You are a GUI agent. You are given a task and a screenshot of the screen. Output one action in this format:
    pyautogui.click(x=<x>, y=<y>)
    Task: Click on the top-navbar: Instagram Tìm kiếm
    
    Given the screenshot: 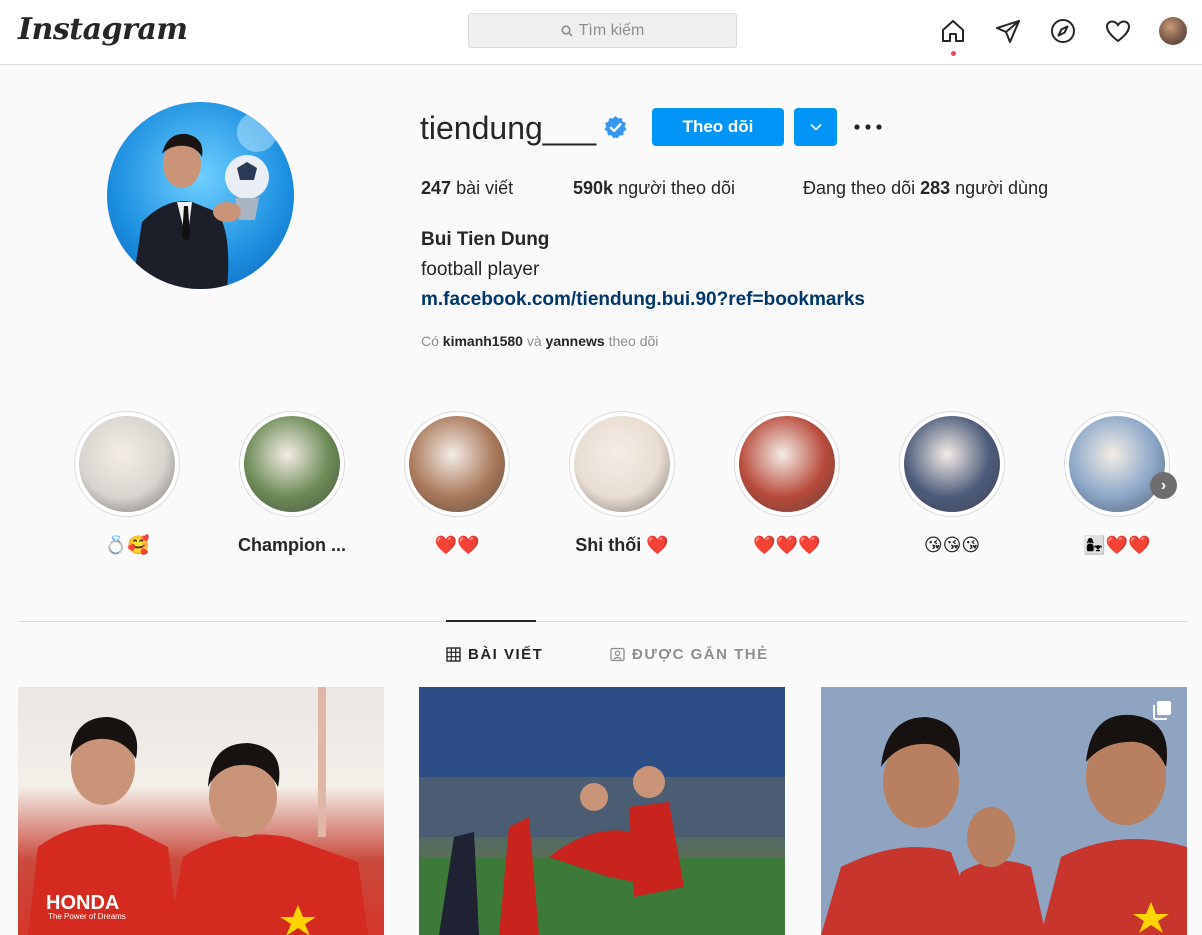 What is the action you would take?
    pyautogui.click(x=601, y=32)
    